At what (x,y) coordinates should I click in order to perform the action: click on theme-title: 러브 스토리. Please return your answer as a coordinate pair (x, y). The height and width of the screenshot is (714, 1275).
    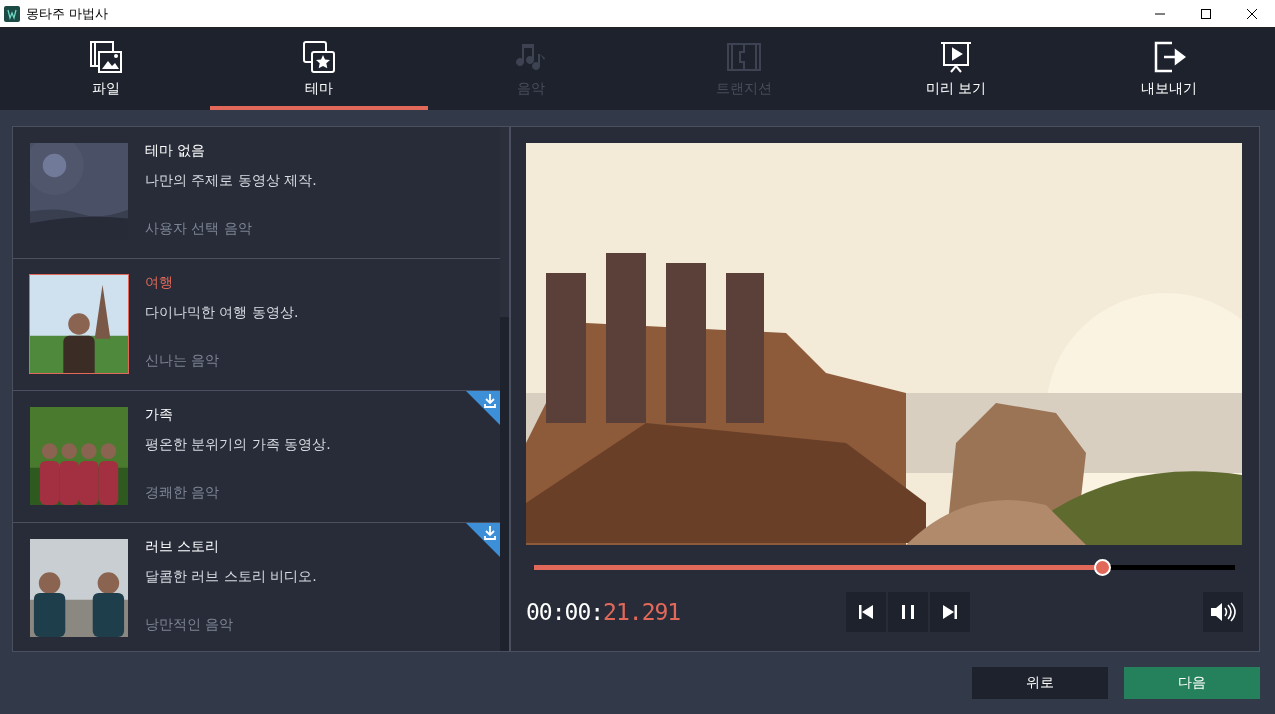
    Looking at the image, I should click on (183, 547).